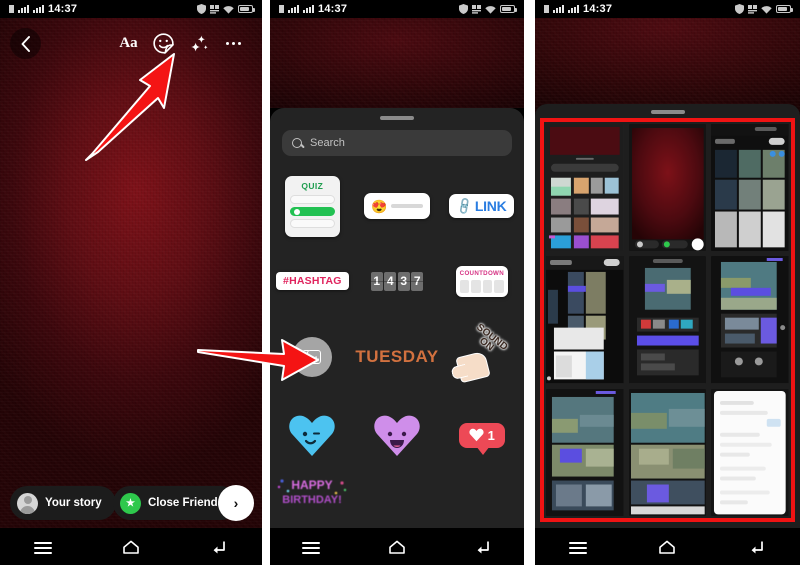 This screenshot has height=565, width=800. What do you see at coordinates (490, 206) in the screenshot?
I see `link-sticker-label: LINK` at bounding box center [490, 206].